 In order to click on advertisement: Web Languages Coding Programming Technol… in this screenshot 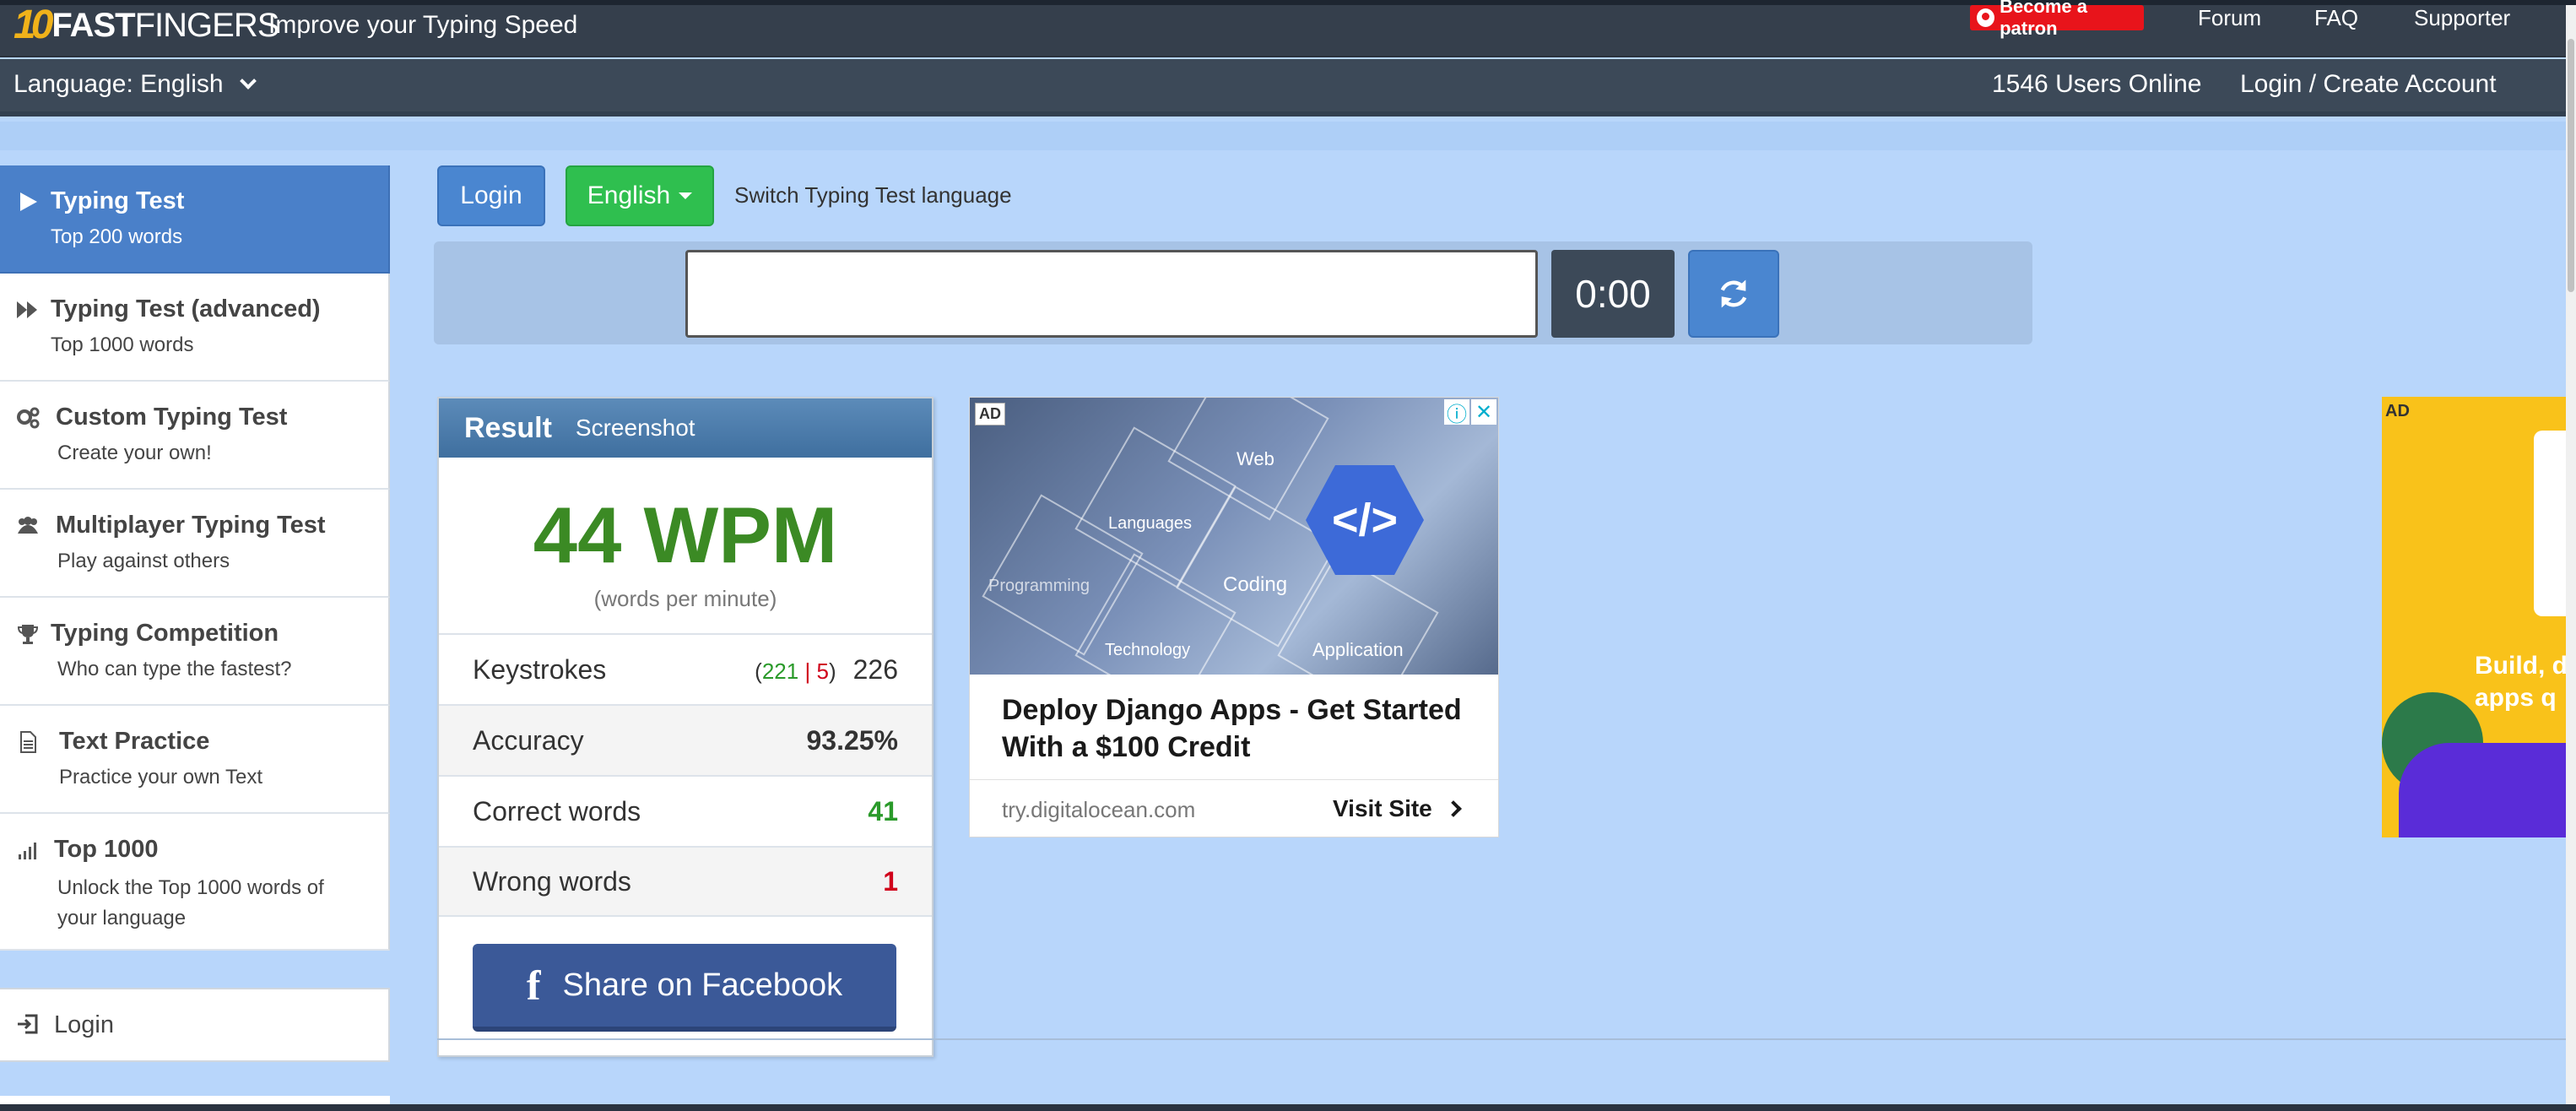, I will do `click(1234, 617)`.